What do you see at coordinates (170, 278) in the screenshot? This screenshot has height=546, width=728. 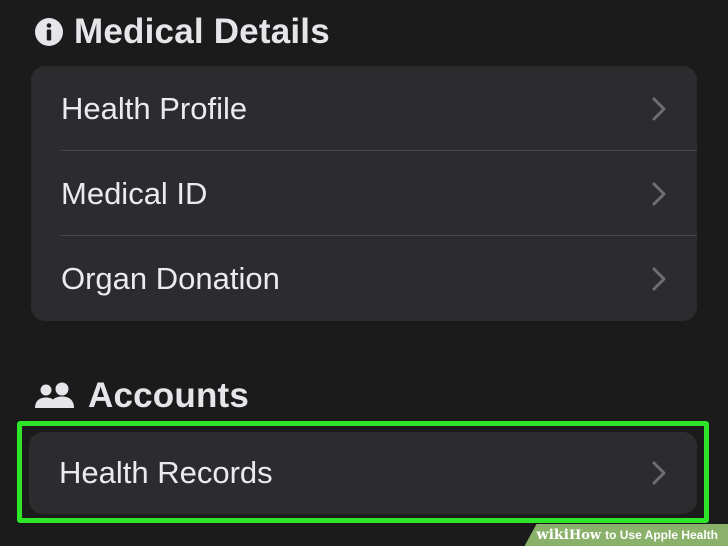 I see `organ-donation-label: Organ Donation` at bounding box center [170, 278].